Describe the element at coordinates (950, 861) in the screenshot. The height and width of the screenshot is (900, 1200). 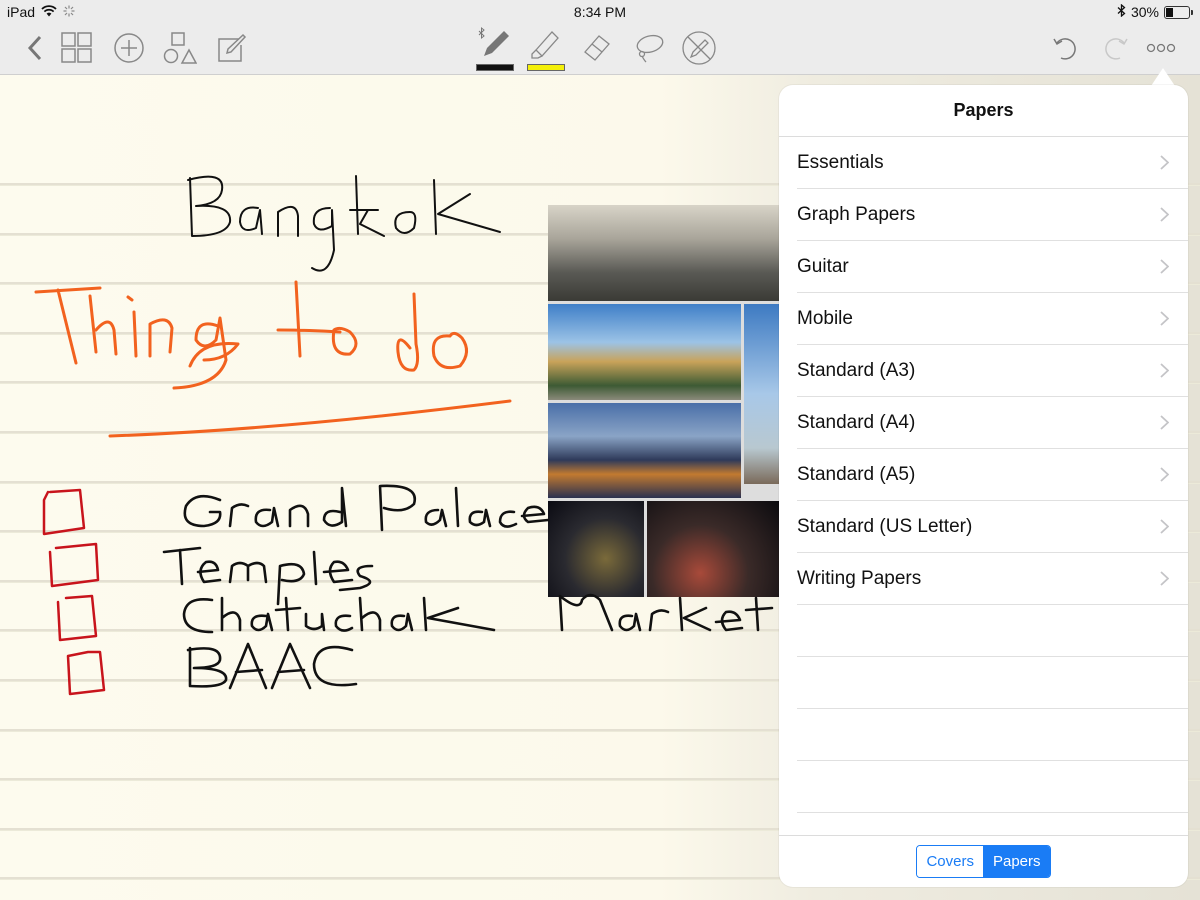
I see `segment-covers: Covers` at that location.